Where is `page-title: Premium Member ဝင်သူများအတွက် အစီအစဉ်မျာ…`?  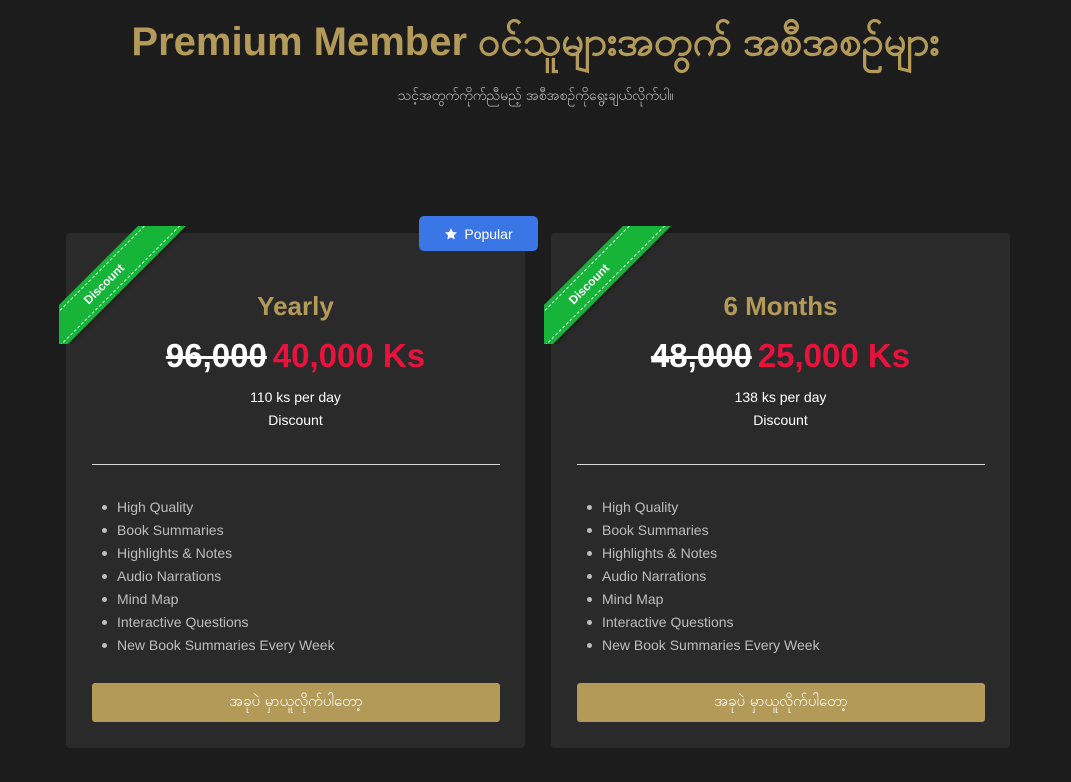 page-title: Premium Member ဝင်သူများအတွက် အစီအစဉ်မျာ… is located at coordinates (535, 42).